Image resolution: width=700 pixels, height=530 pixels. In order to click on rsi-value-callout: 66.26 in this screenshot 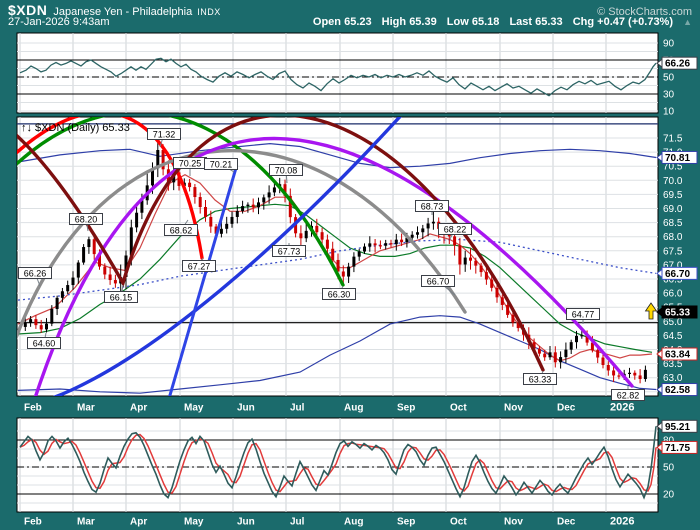, I will do `click(677, 63)`.